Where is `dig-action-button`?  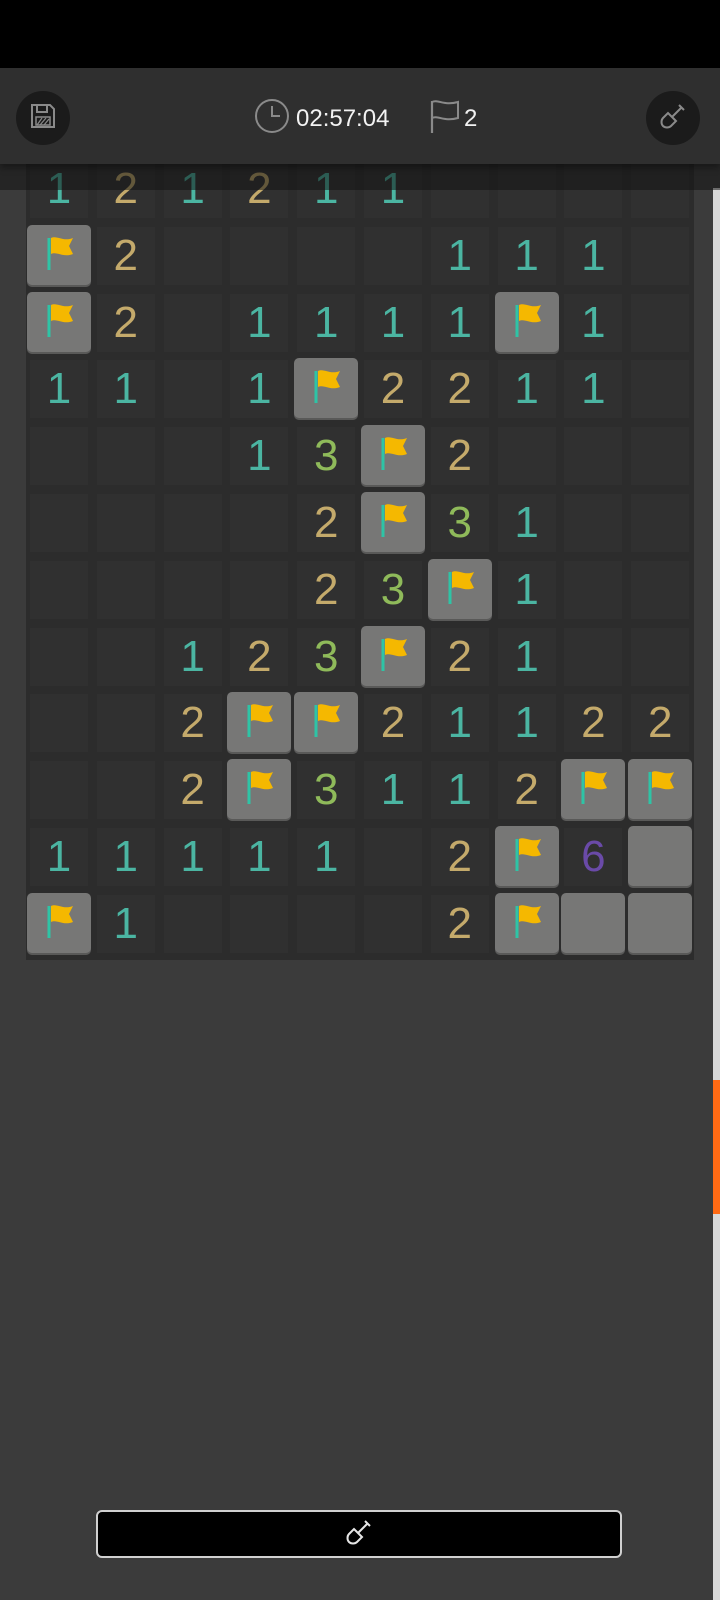
dig-action-button is located at coordinates (359, 1534).